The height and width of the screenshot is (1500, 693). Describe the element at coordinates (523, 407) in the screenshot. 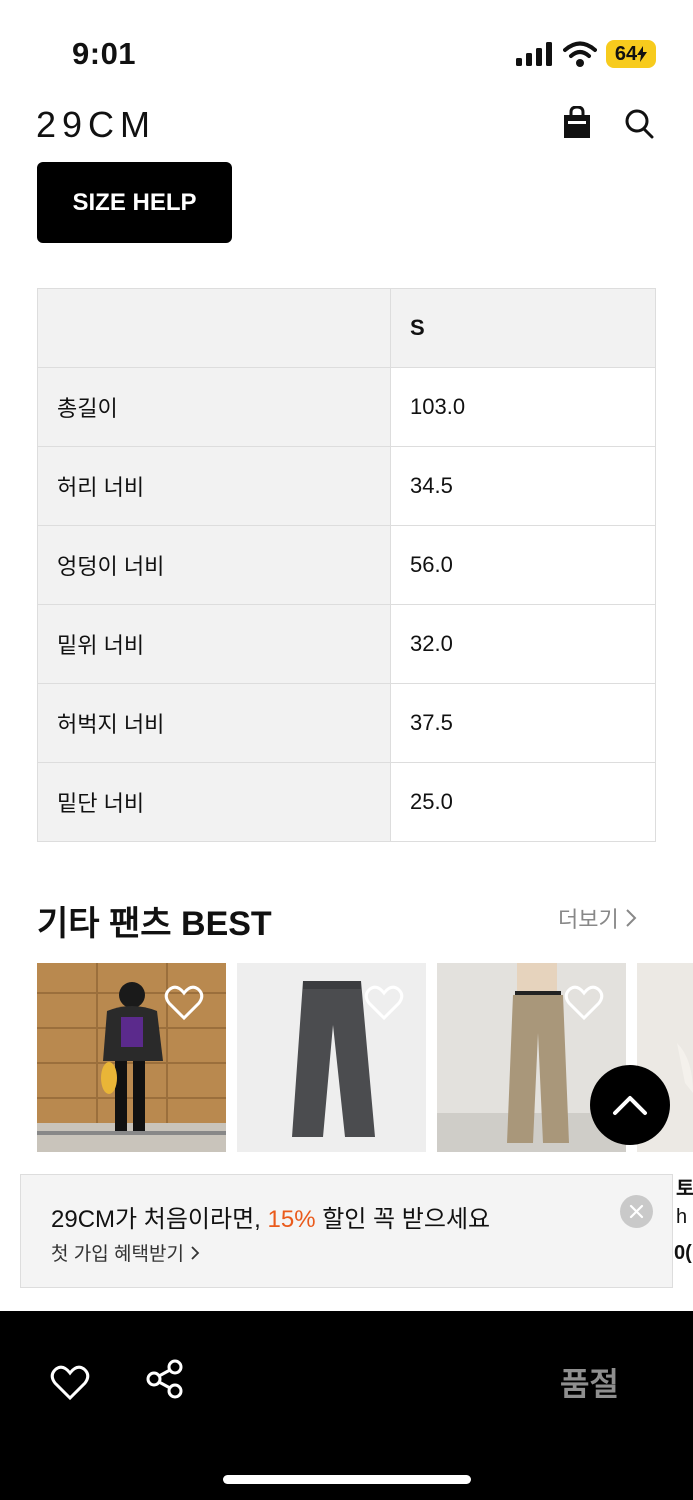

I see `measurement-value: 103.0` at that location.